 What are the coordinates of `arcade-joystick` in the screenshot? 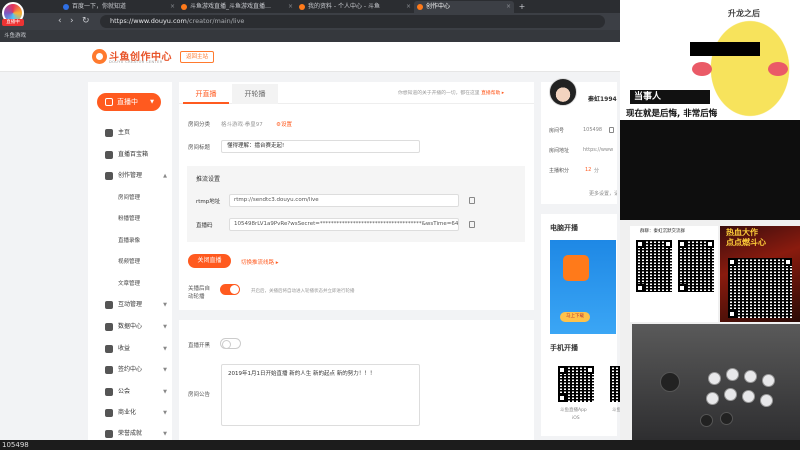 It's located at (670, 382).